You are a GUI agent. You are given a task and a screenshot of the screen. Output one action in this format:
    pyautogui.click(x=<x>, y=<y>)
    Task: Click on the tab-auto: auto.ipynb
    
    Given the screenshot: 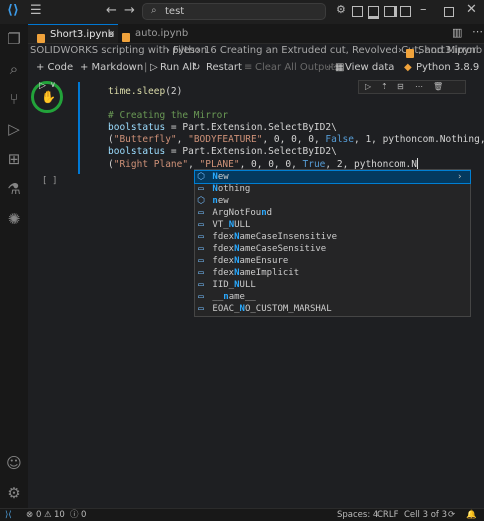 What is the action you would take?
    pyautogui.click(x=155, y=33)
    